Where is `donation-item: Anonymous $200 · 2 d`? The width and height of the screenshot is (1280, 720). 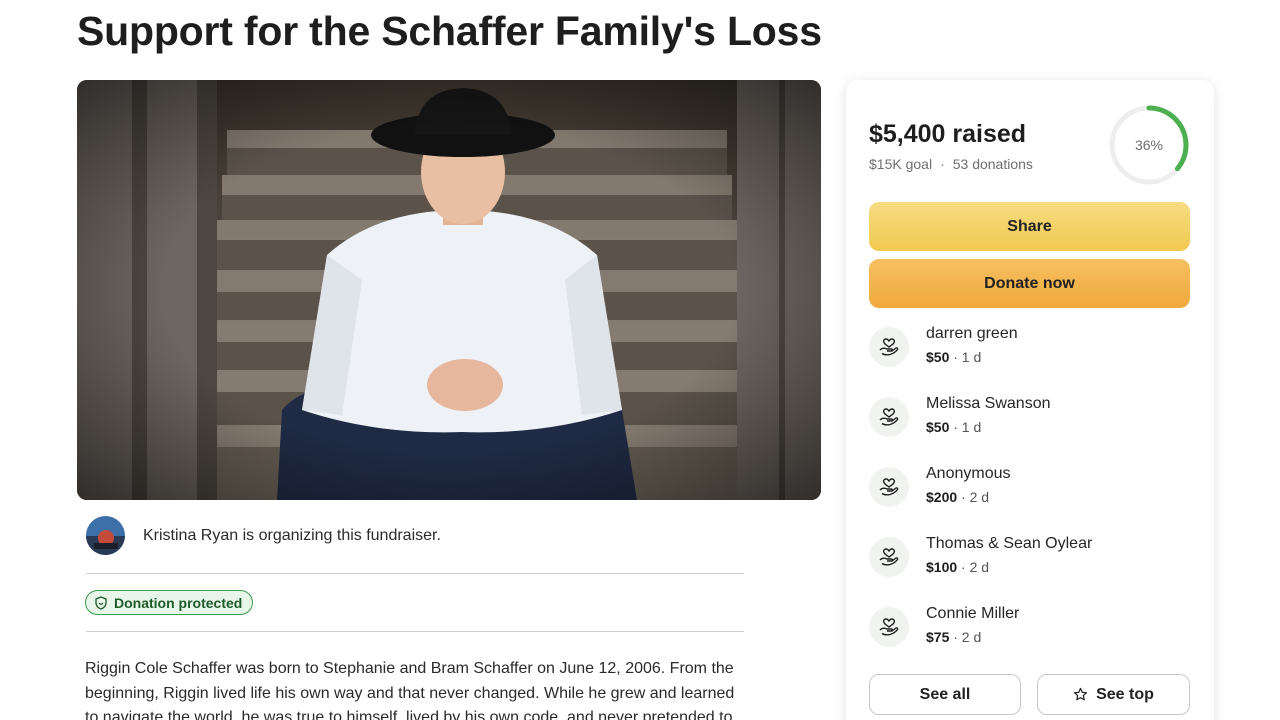 donation-item: Anonymous $200 · 2 d is located at coordinates (1029, 490).